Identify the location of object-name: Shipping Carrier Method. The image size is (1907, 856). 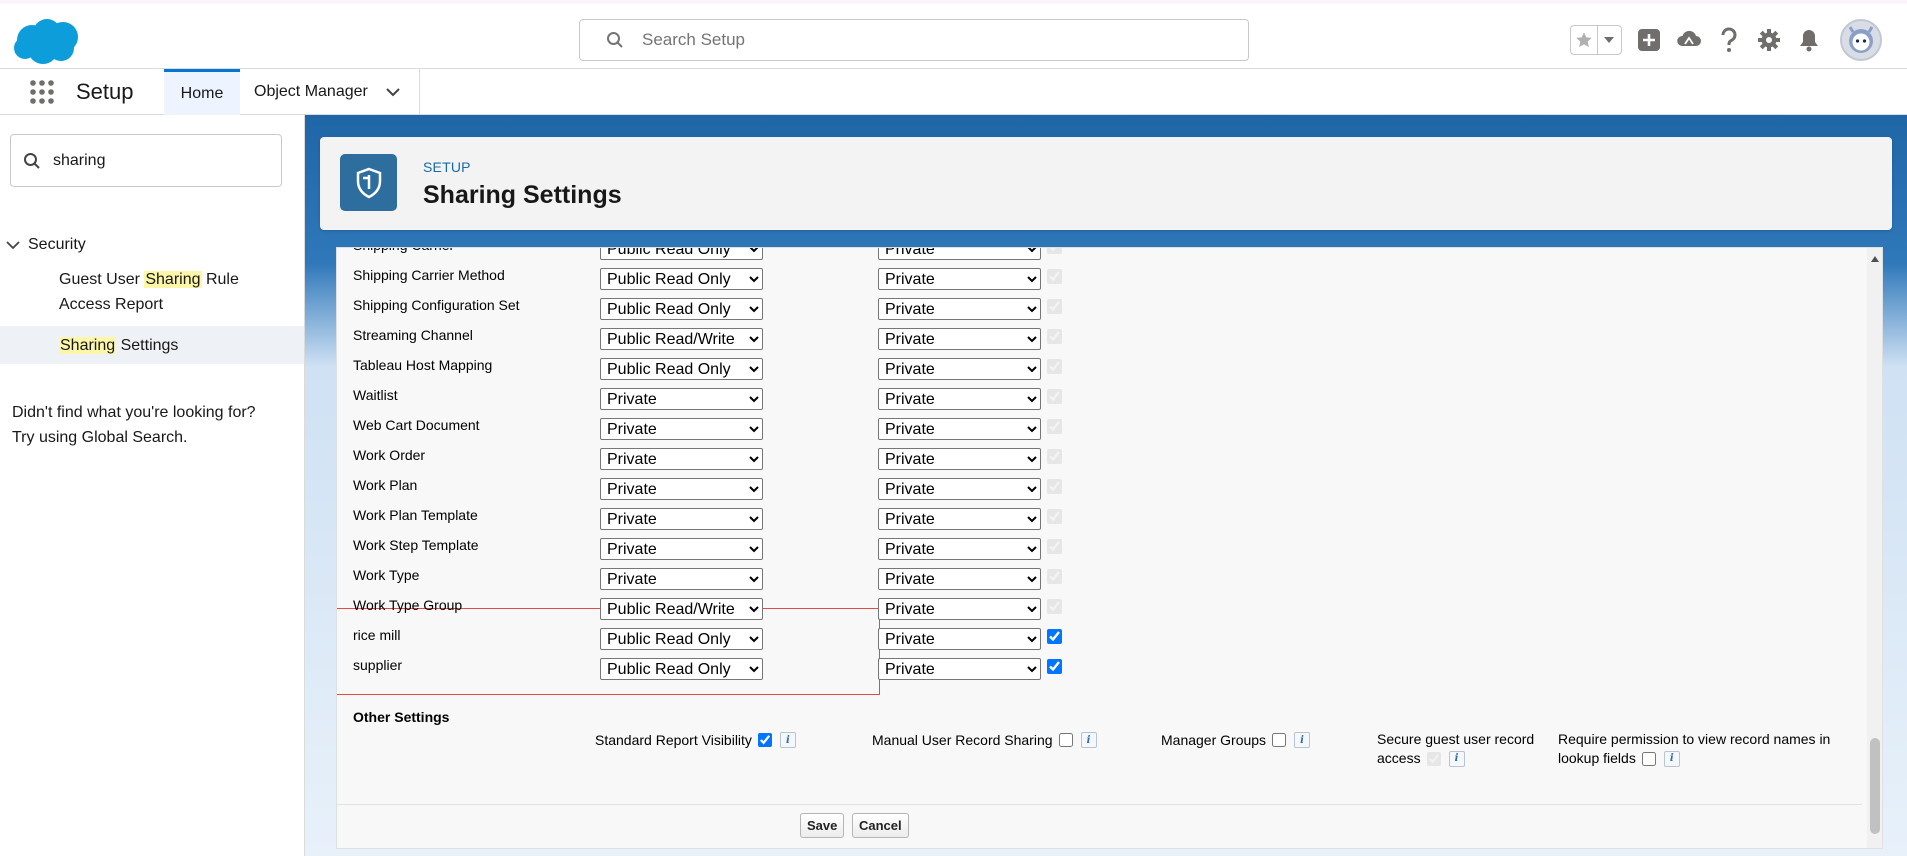
(429, 275).